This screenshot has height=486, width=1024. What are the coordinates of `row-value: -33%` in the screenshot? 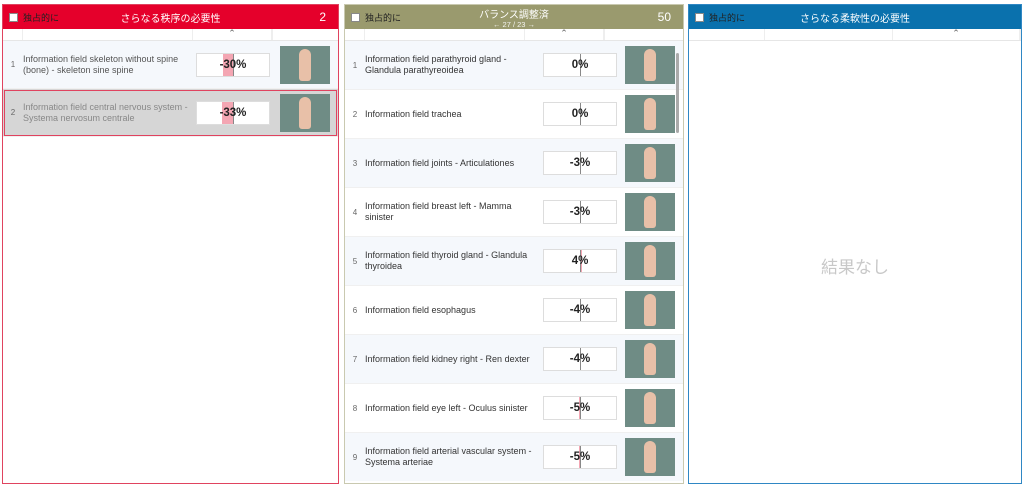 It's located at (233, 112).